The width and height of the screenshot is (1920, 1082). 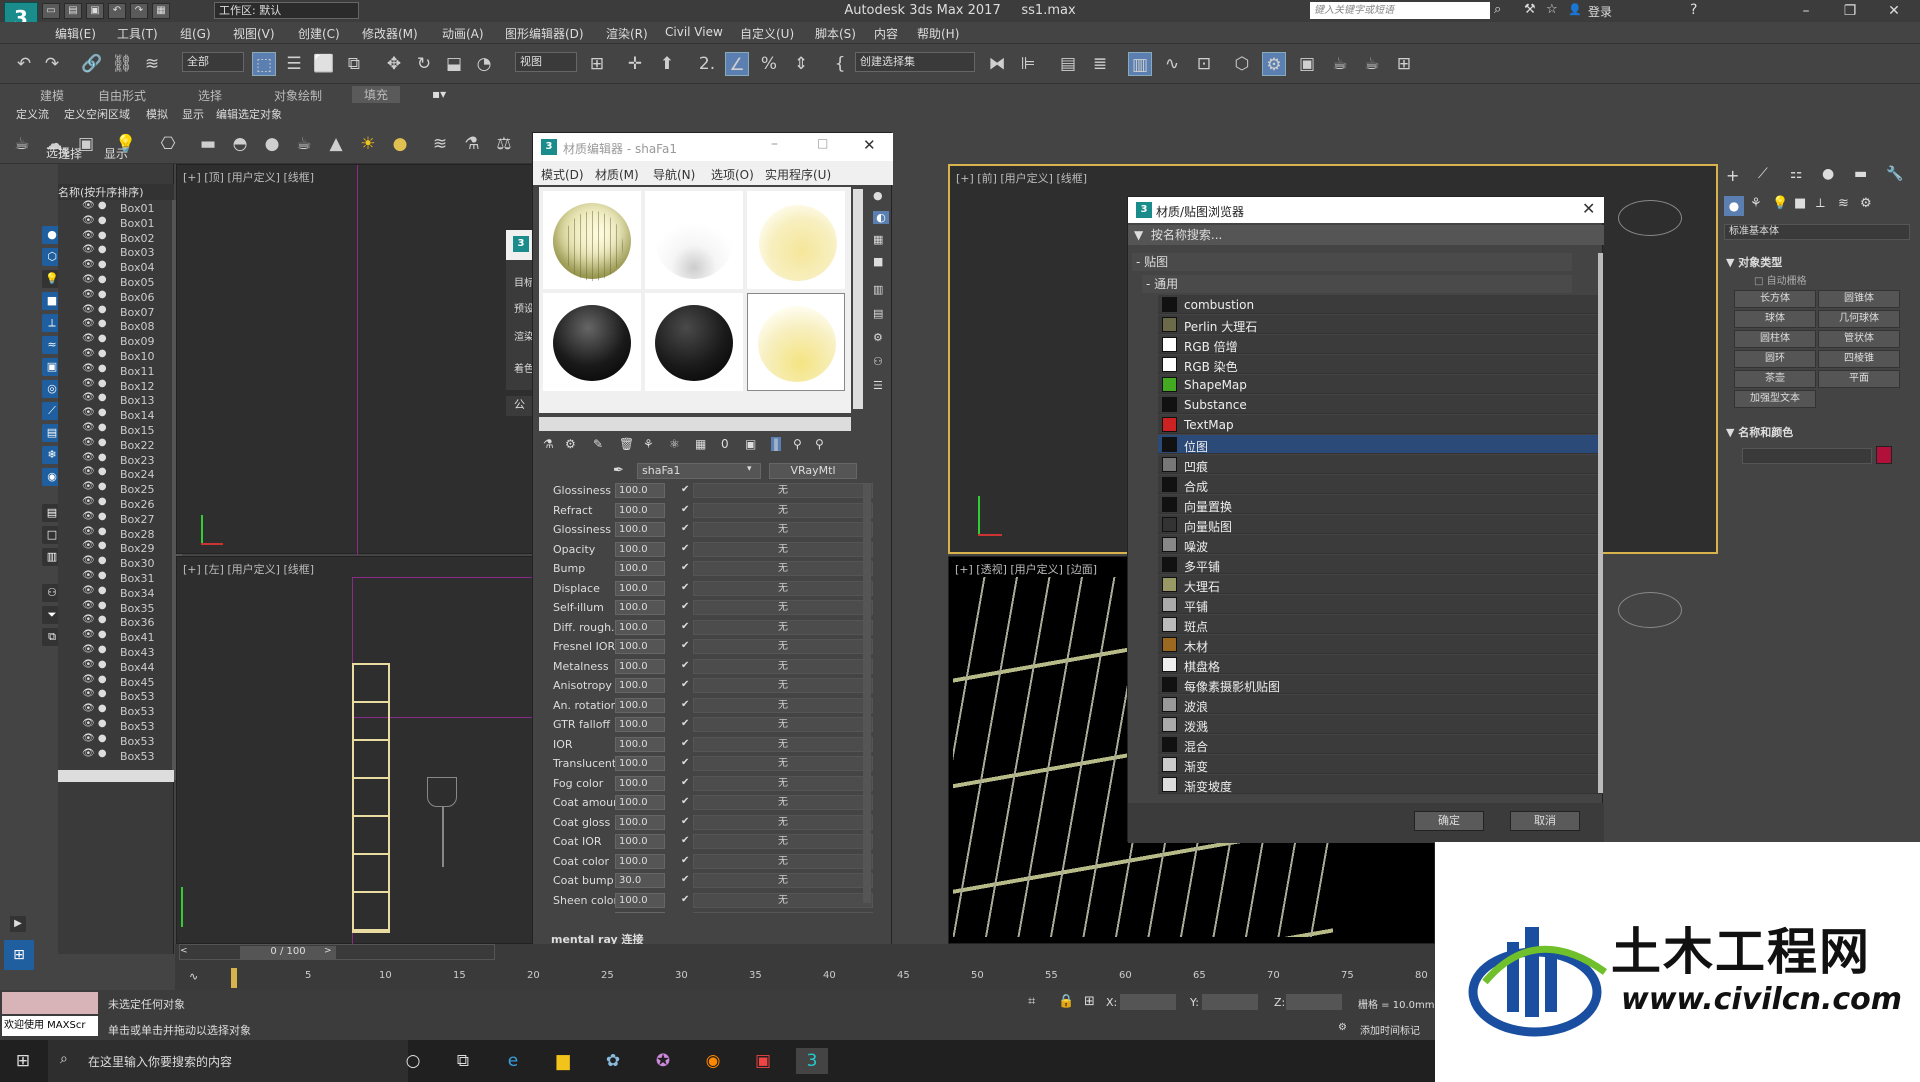 I want to click on fx-icon: ⚗, so click(x=472, y=144).